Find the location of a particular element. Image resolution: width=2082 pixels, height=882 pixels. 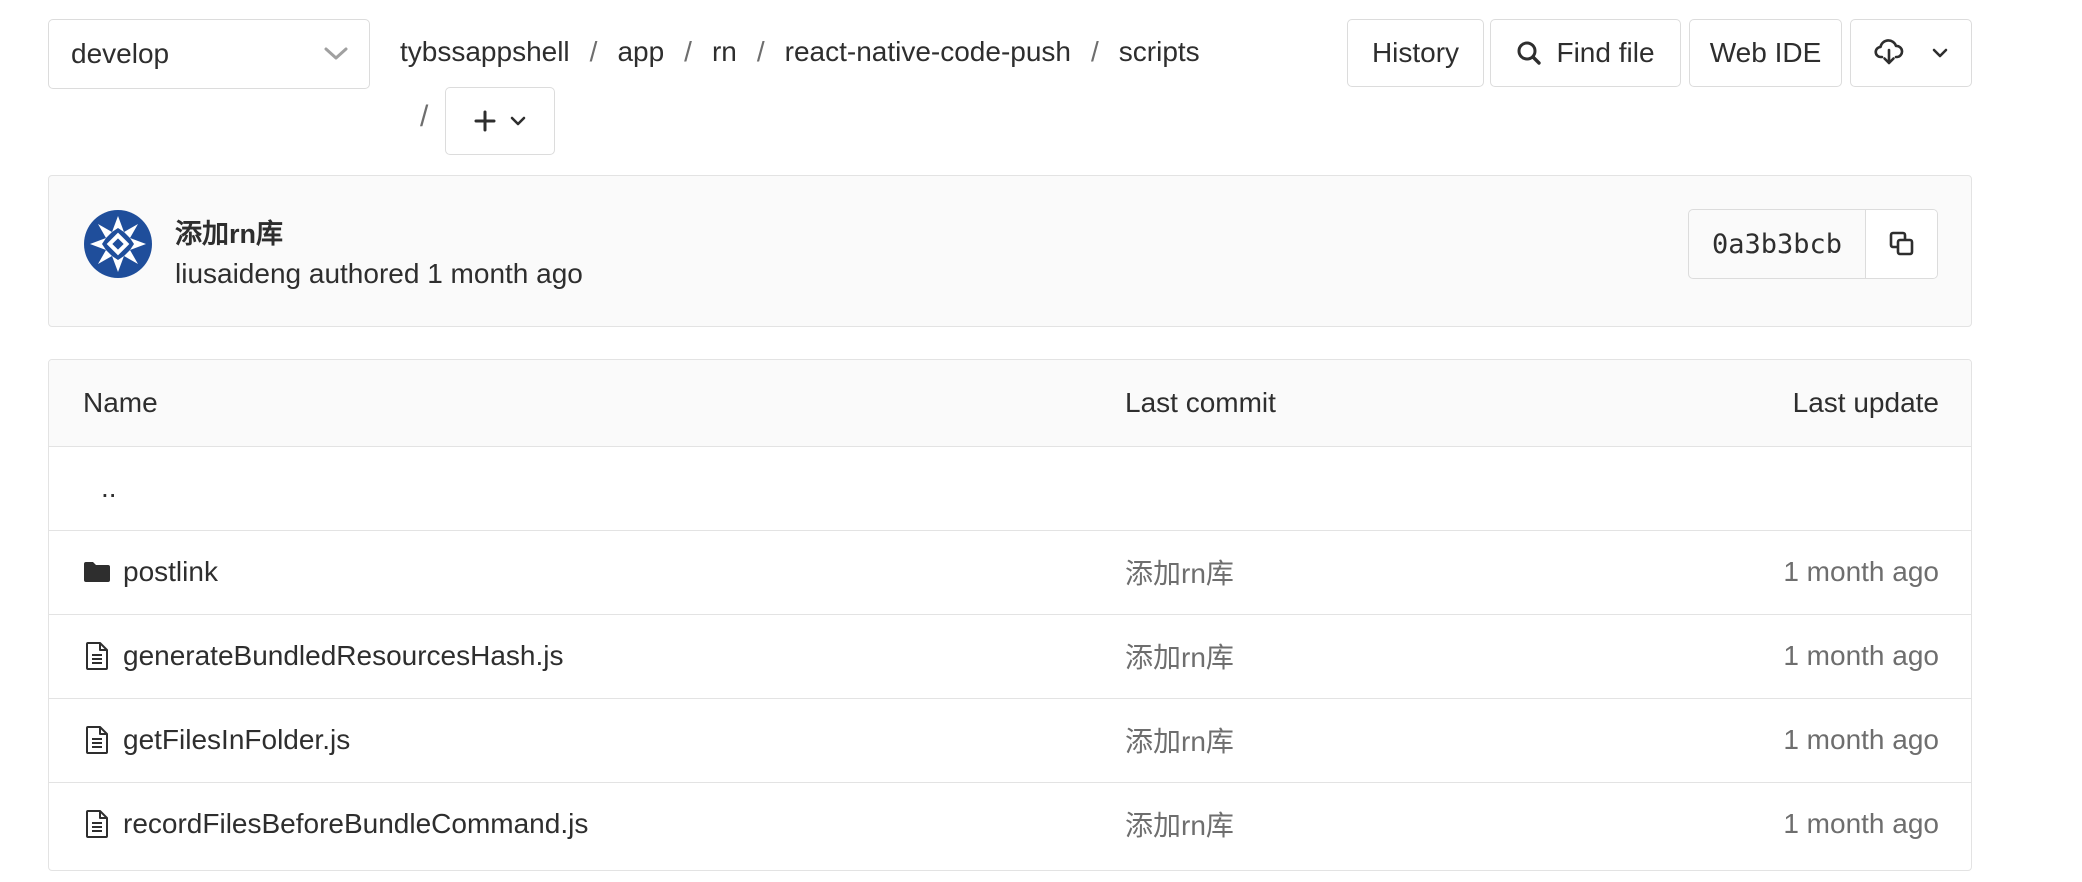

commit-title: 添加rn库 is located at coordinates (229, 231).